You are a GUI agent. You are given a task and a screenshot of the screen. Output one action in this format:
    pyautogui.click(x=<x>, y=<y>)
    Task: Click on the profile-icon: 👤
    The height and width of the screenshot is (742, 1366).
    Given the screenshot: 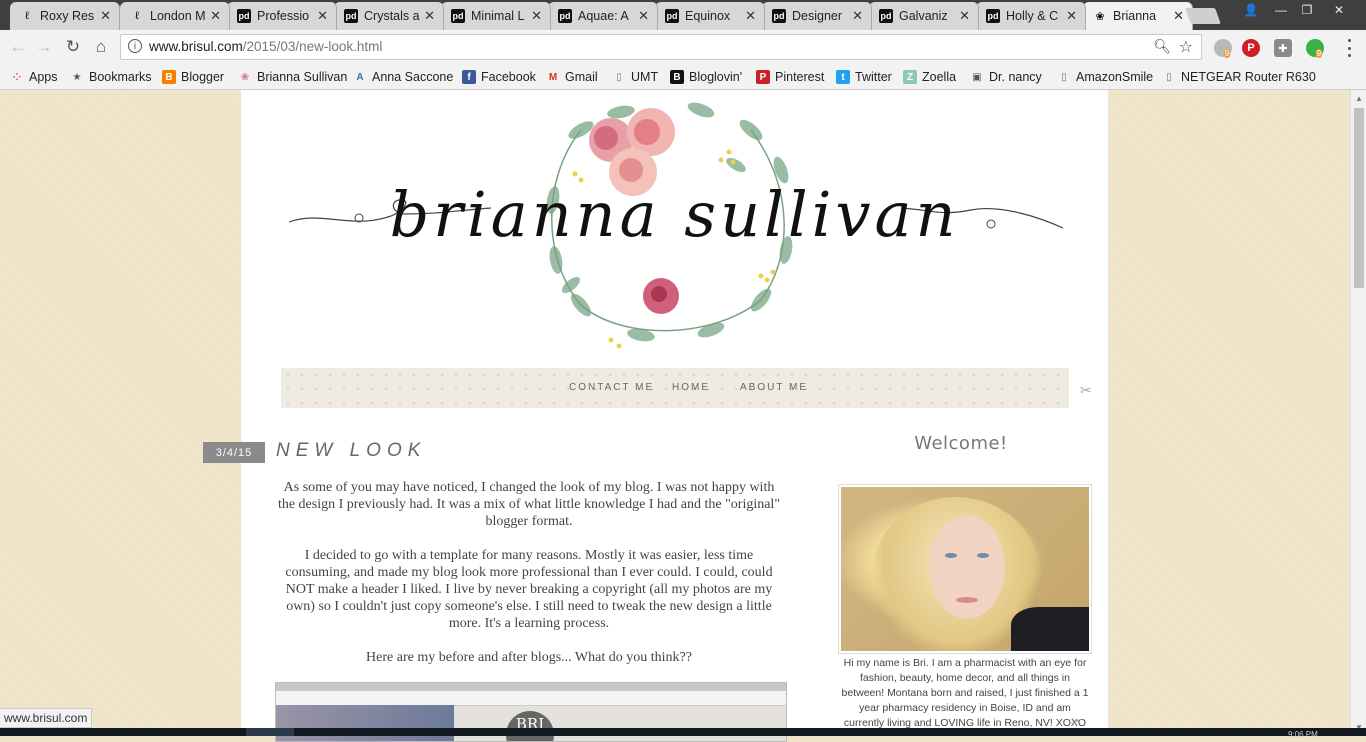 What is the action you would take?
    pyautogui.click(x=1251, y=10)
    